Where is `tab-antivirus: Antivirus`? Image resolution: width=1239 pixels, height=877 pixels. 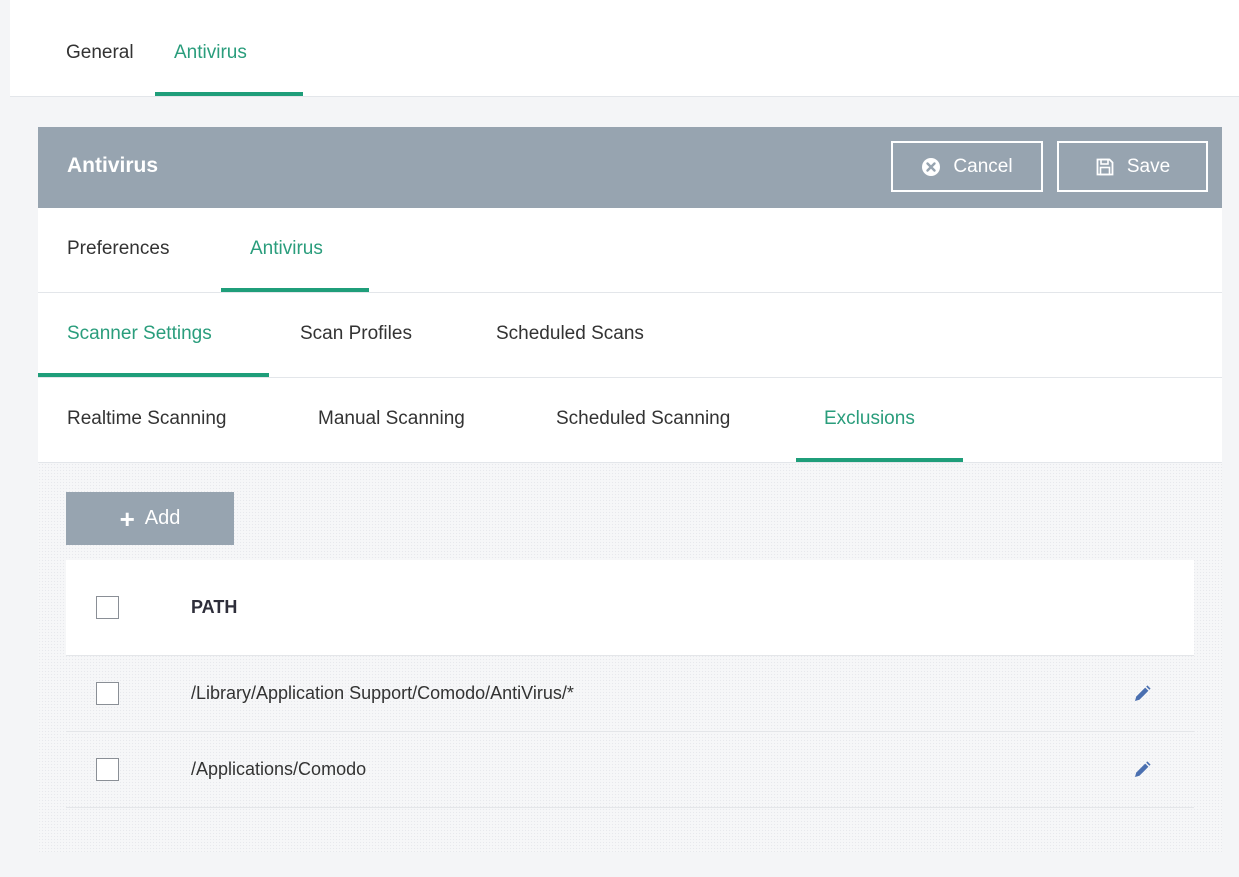
tab-antivirus: Antivirus is located at coordinates (210, 53).